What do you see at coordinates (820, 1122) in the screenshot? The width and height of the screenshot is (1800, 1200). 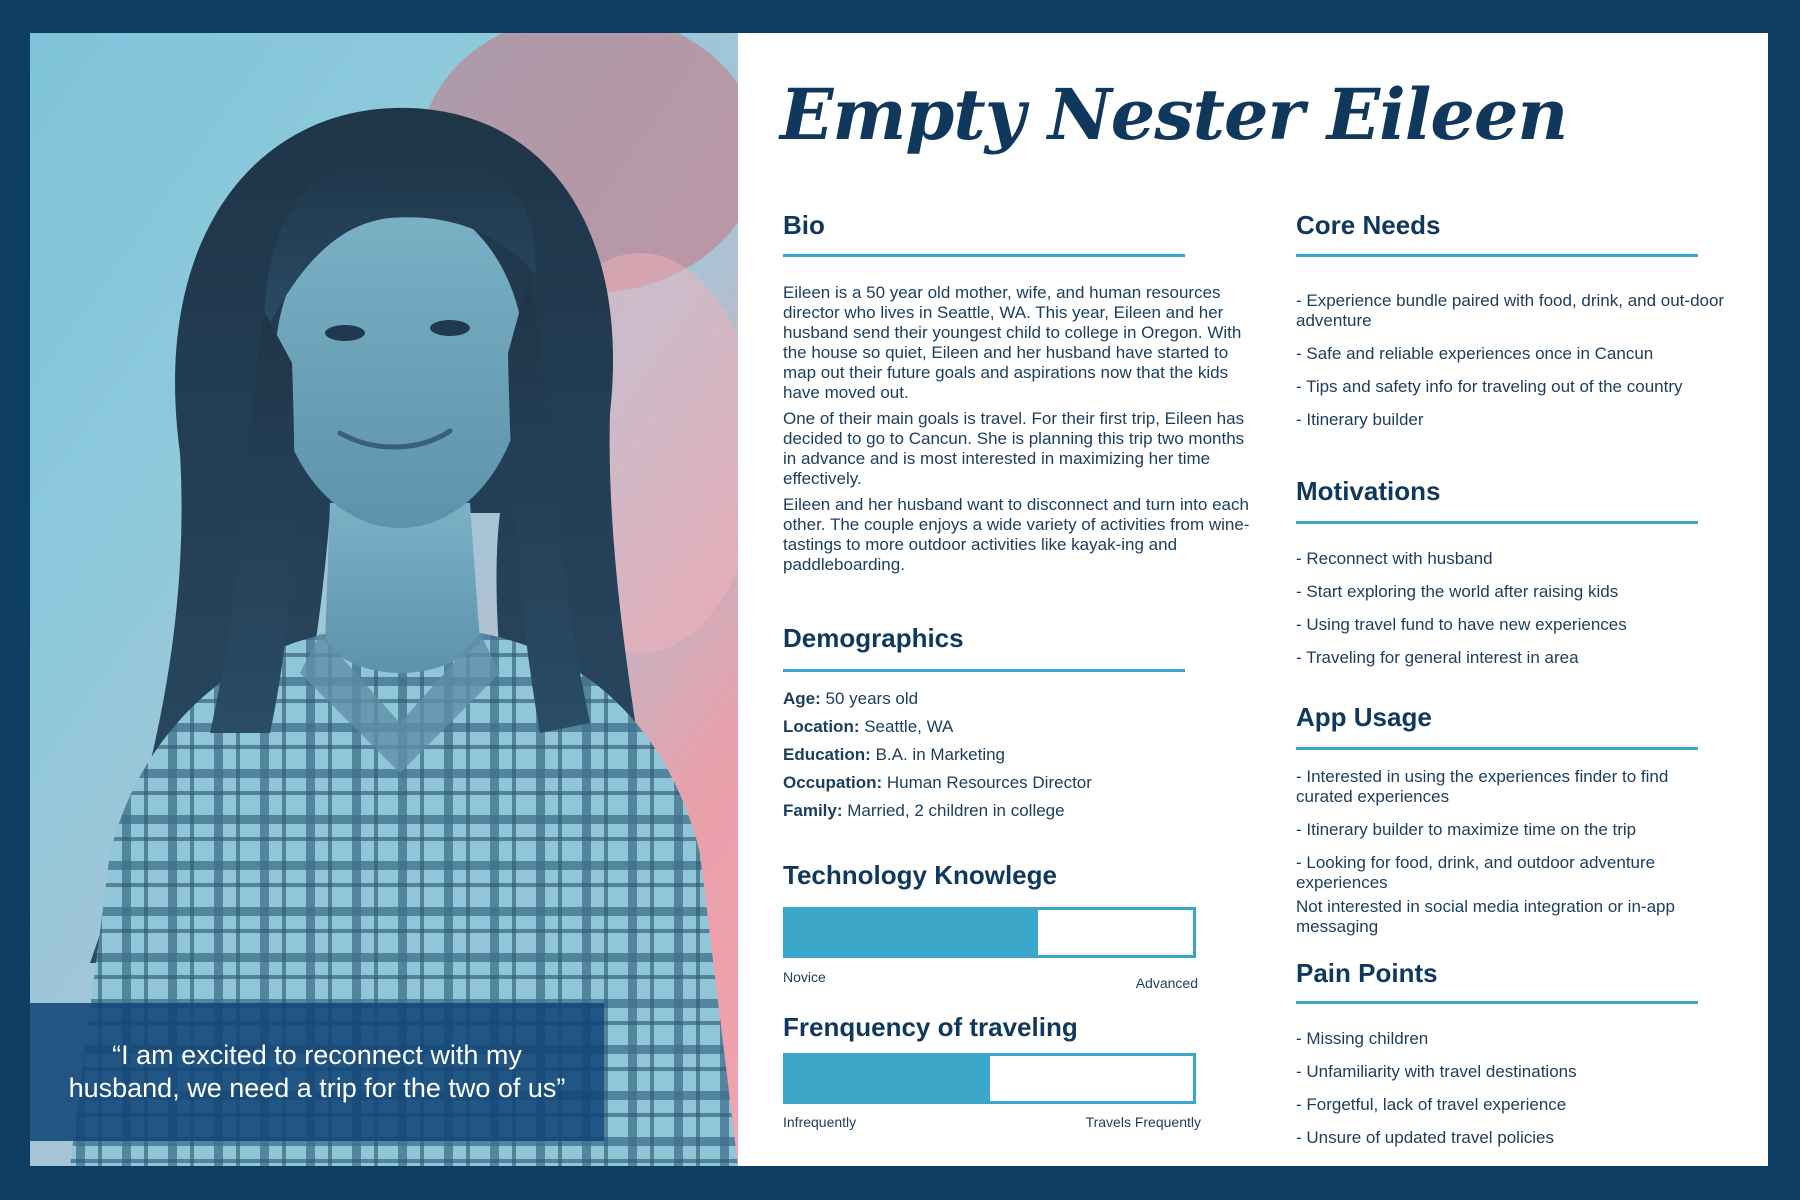 I see `travel-min-label: Infrequently` at bounding box center [820, 1122].